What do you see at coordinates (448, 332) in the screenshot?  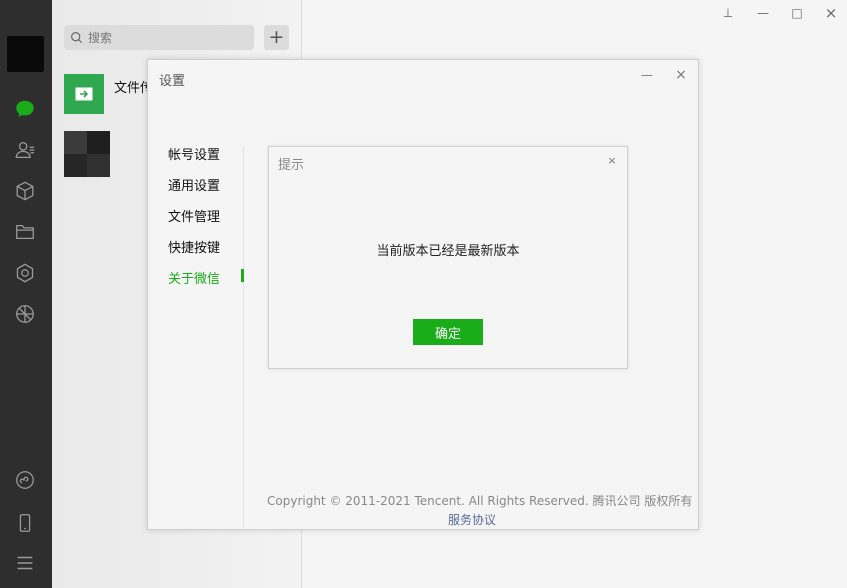 I see `confirm-button: 确定` at bounding box center [448, 332].